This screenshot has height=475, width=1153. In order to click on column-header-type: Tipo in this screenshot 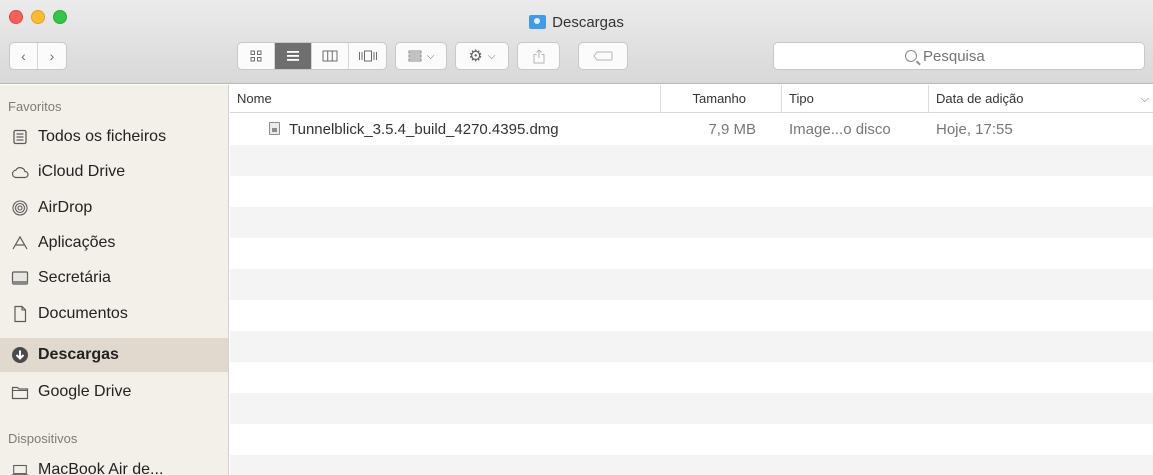, I will do `click(854, 99)`.